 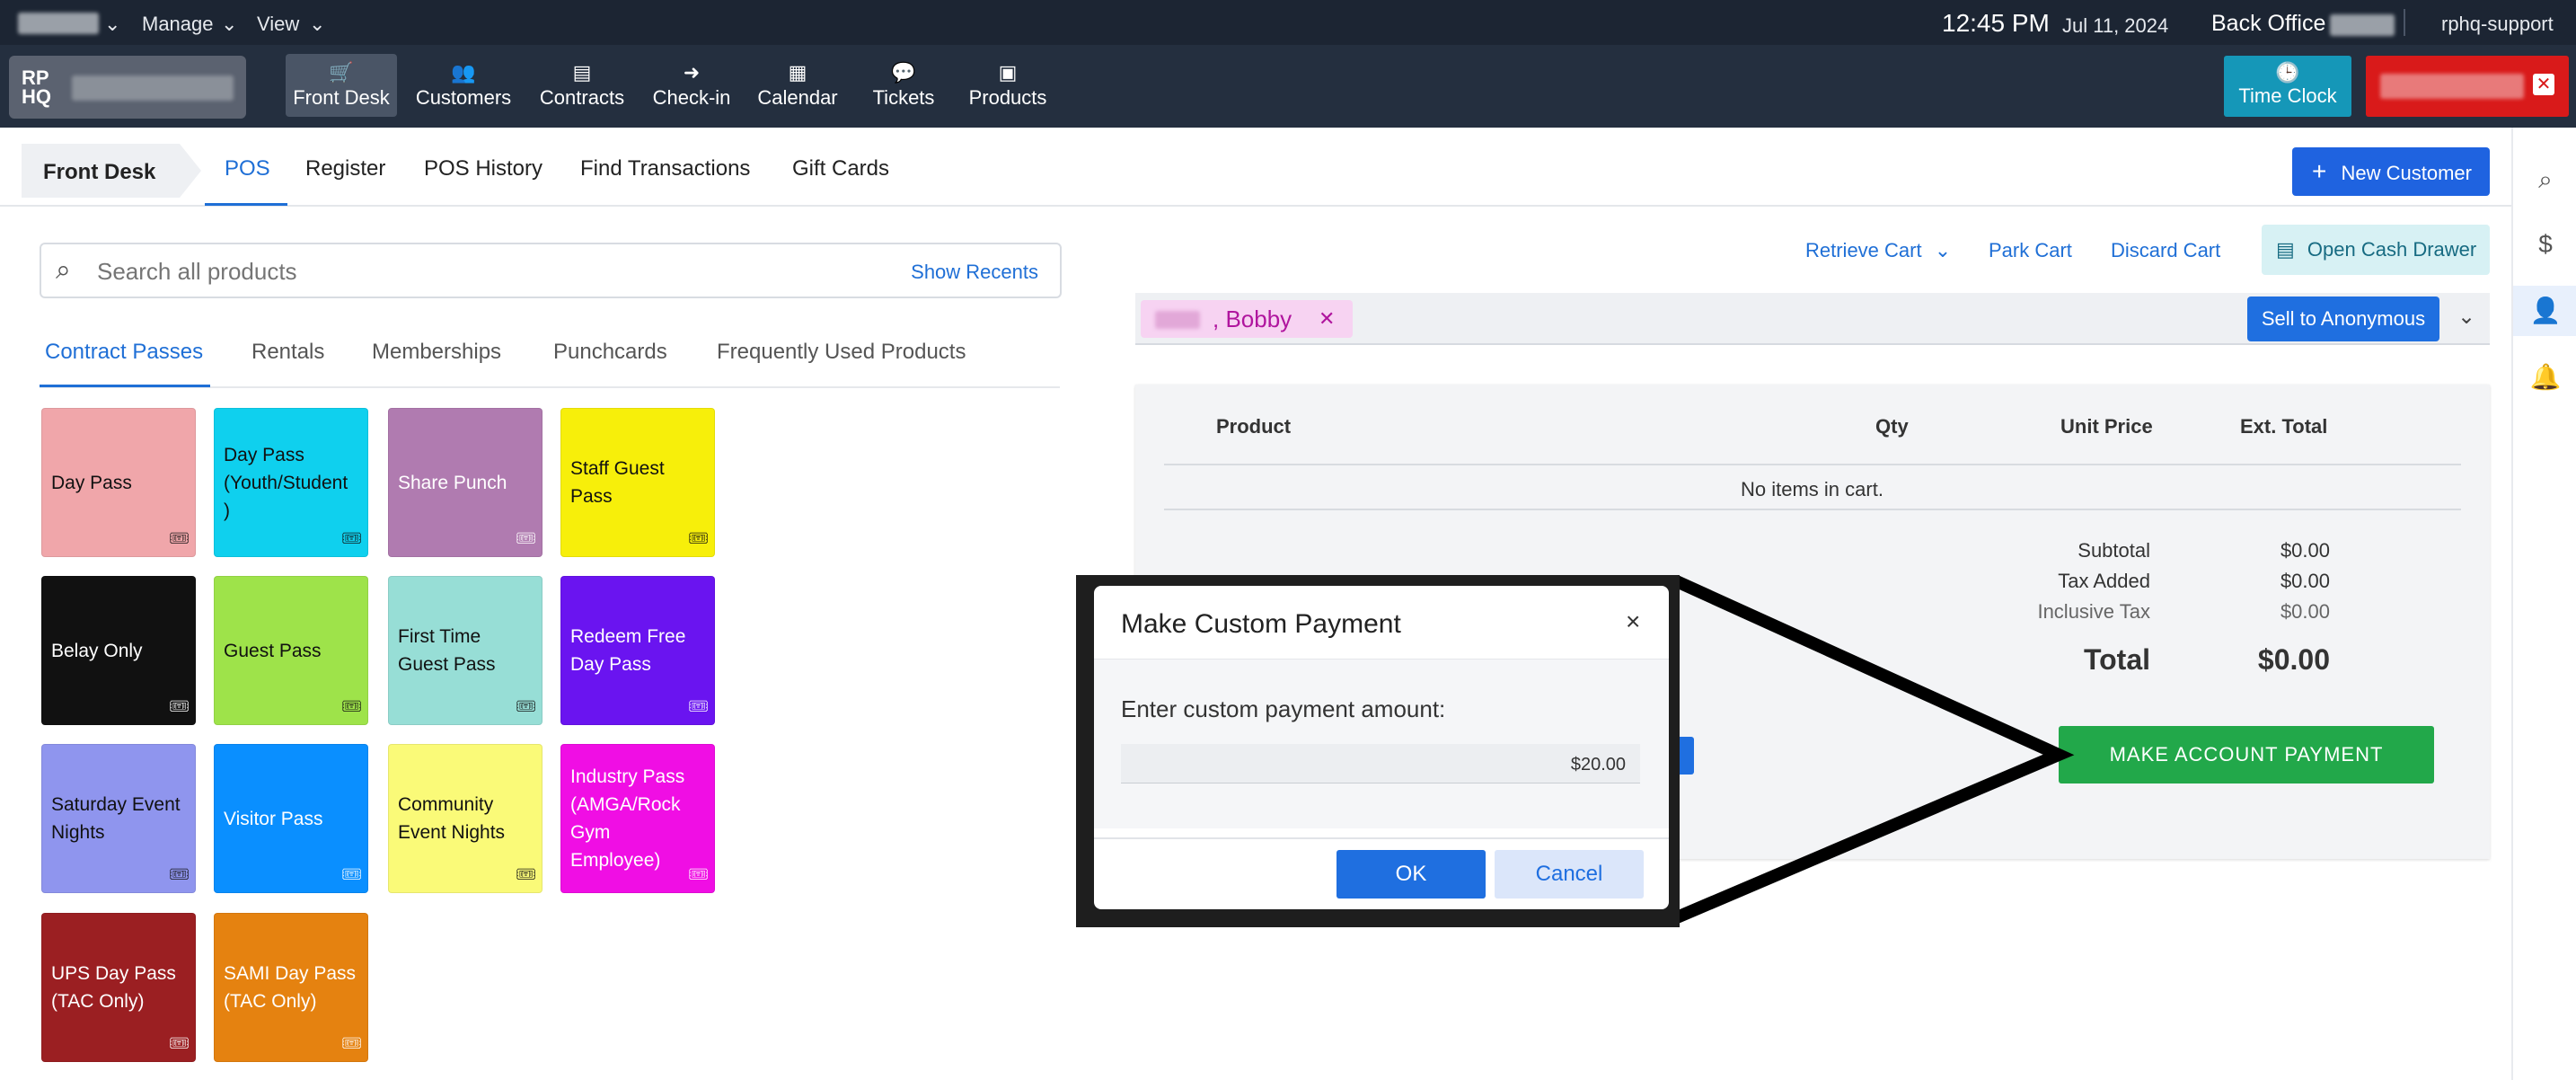 I want to click on callout-arrow, so click(x=1873, y=751).